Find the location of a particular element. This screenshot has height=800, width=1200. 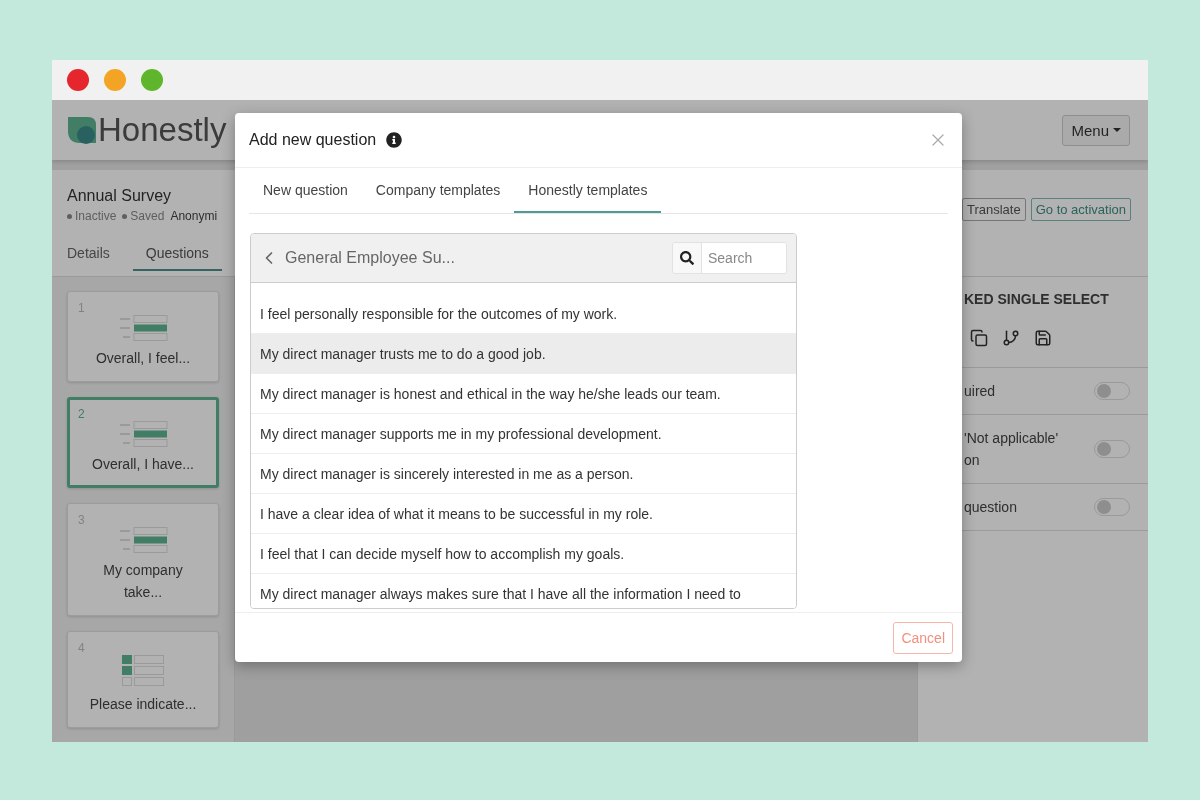

setting-label: uired is located at coordinates (980, 391).